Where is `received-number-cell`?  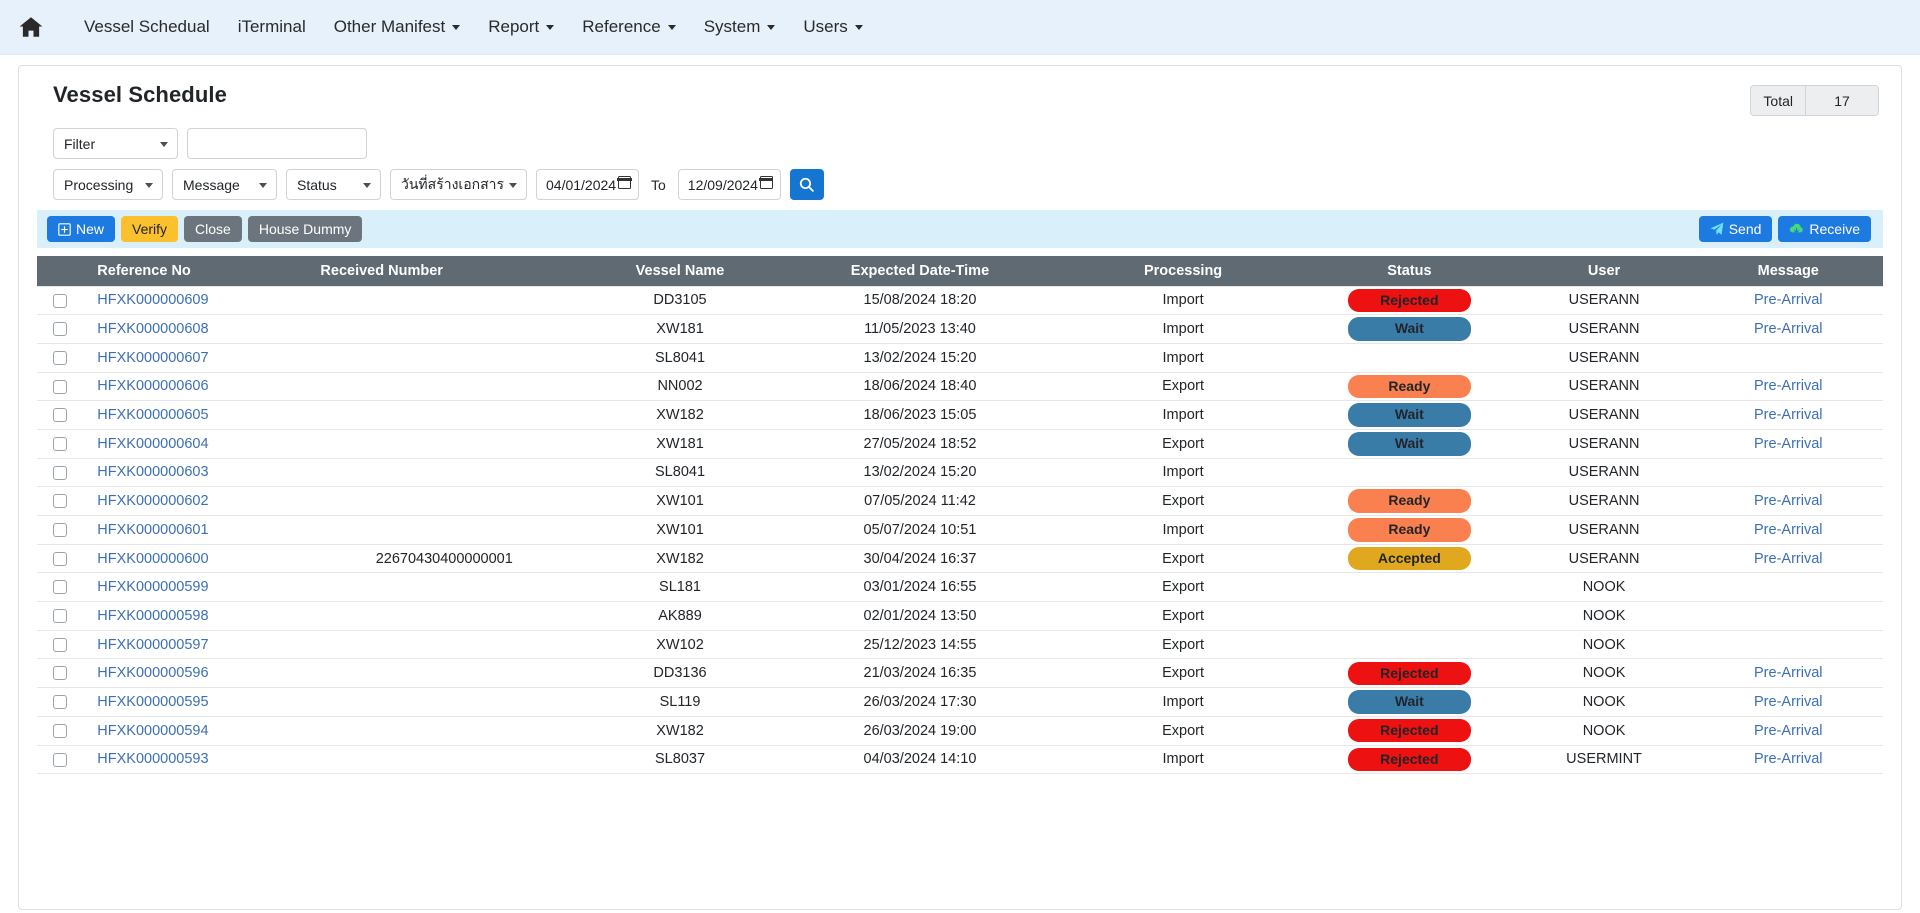
received-number-cell is located at coordinates (444, 702).